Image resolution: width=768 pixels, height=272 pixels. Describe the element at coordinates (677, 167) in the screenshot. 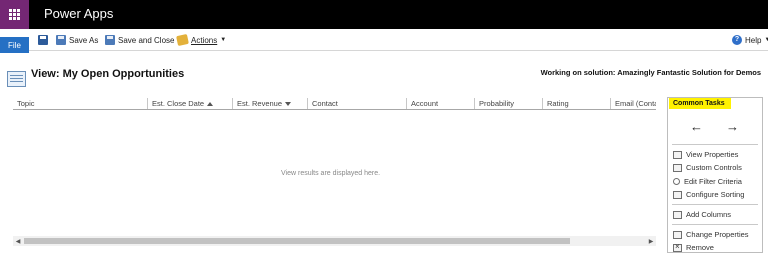

I see `custom-controls-icon` at that location.